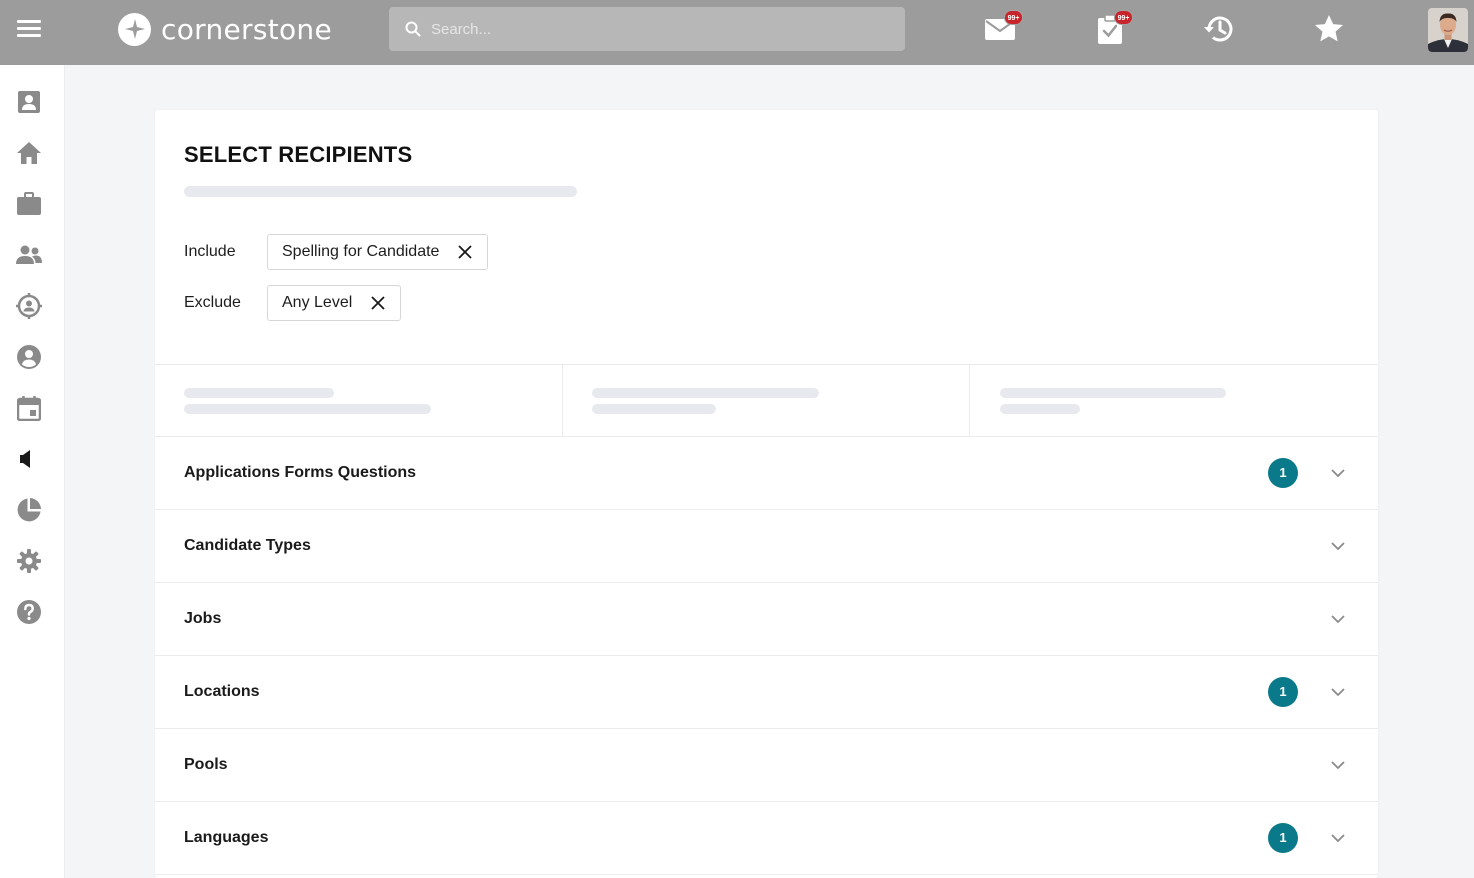  Describe the element at coordinates (651, 29) in the screenshot. I see `search-input` at that location.